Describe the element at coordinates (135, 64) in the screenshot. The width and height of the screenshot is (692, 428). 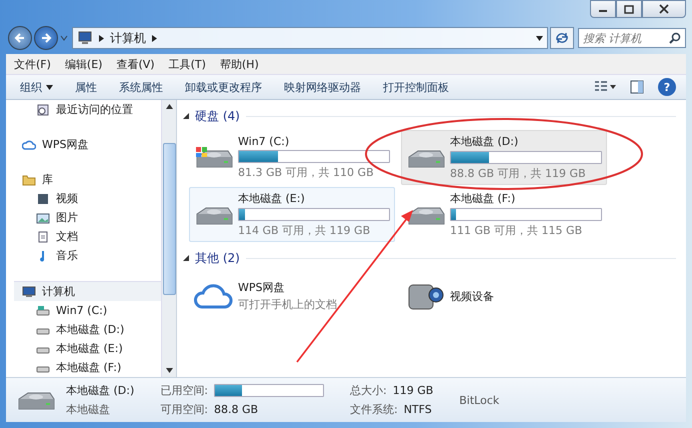
I see `menu-item: 查看(V)` at that location.